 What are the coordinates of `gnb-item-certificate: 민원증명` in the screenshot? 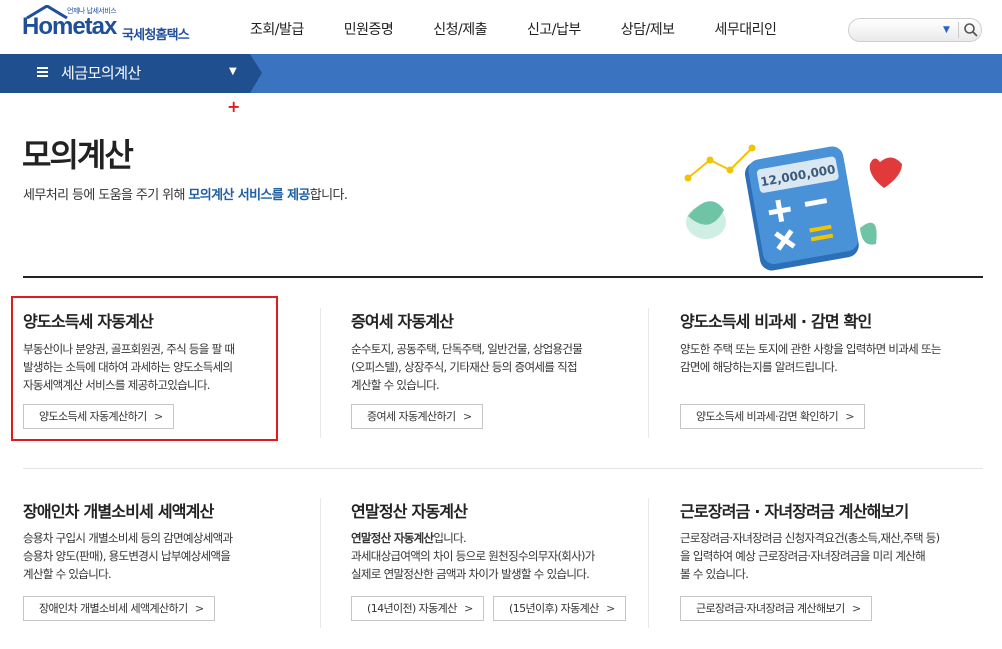 It's located at (369, 30).